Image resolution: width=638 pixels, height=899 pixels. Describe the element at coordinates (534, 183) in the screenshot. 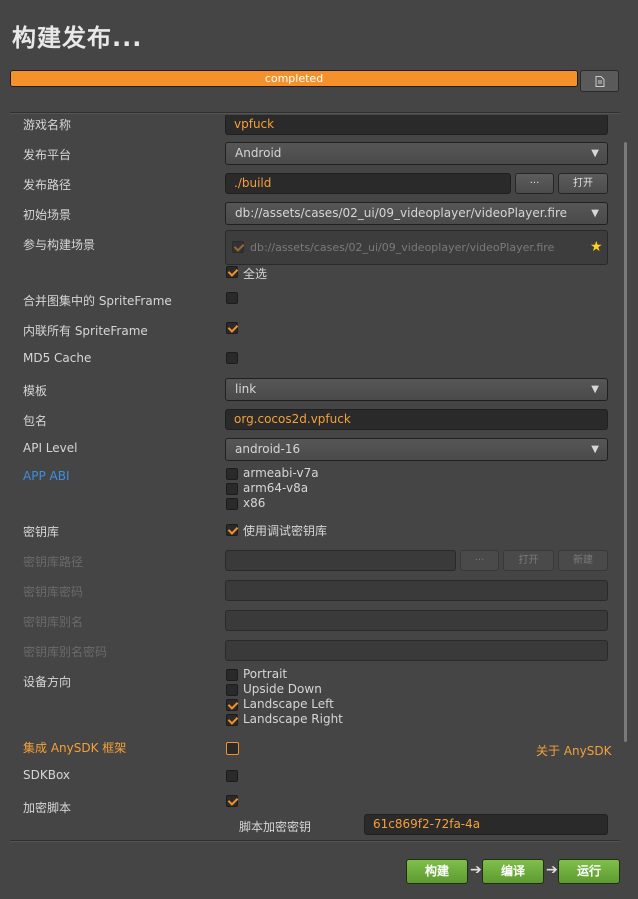

I see `path-browse-button: ···` at that location.